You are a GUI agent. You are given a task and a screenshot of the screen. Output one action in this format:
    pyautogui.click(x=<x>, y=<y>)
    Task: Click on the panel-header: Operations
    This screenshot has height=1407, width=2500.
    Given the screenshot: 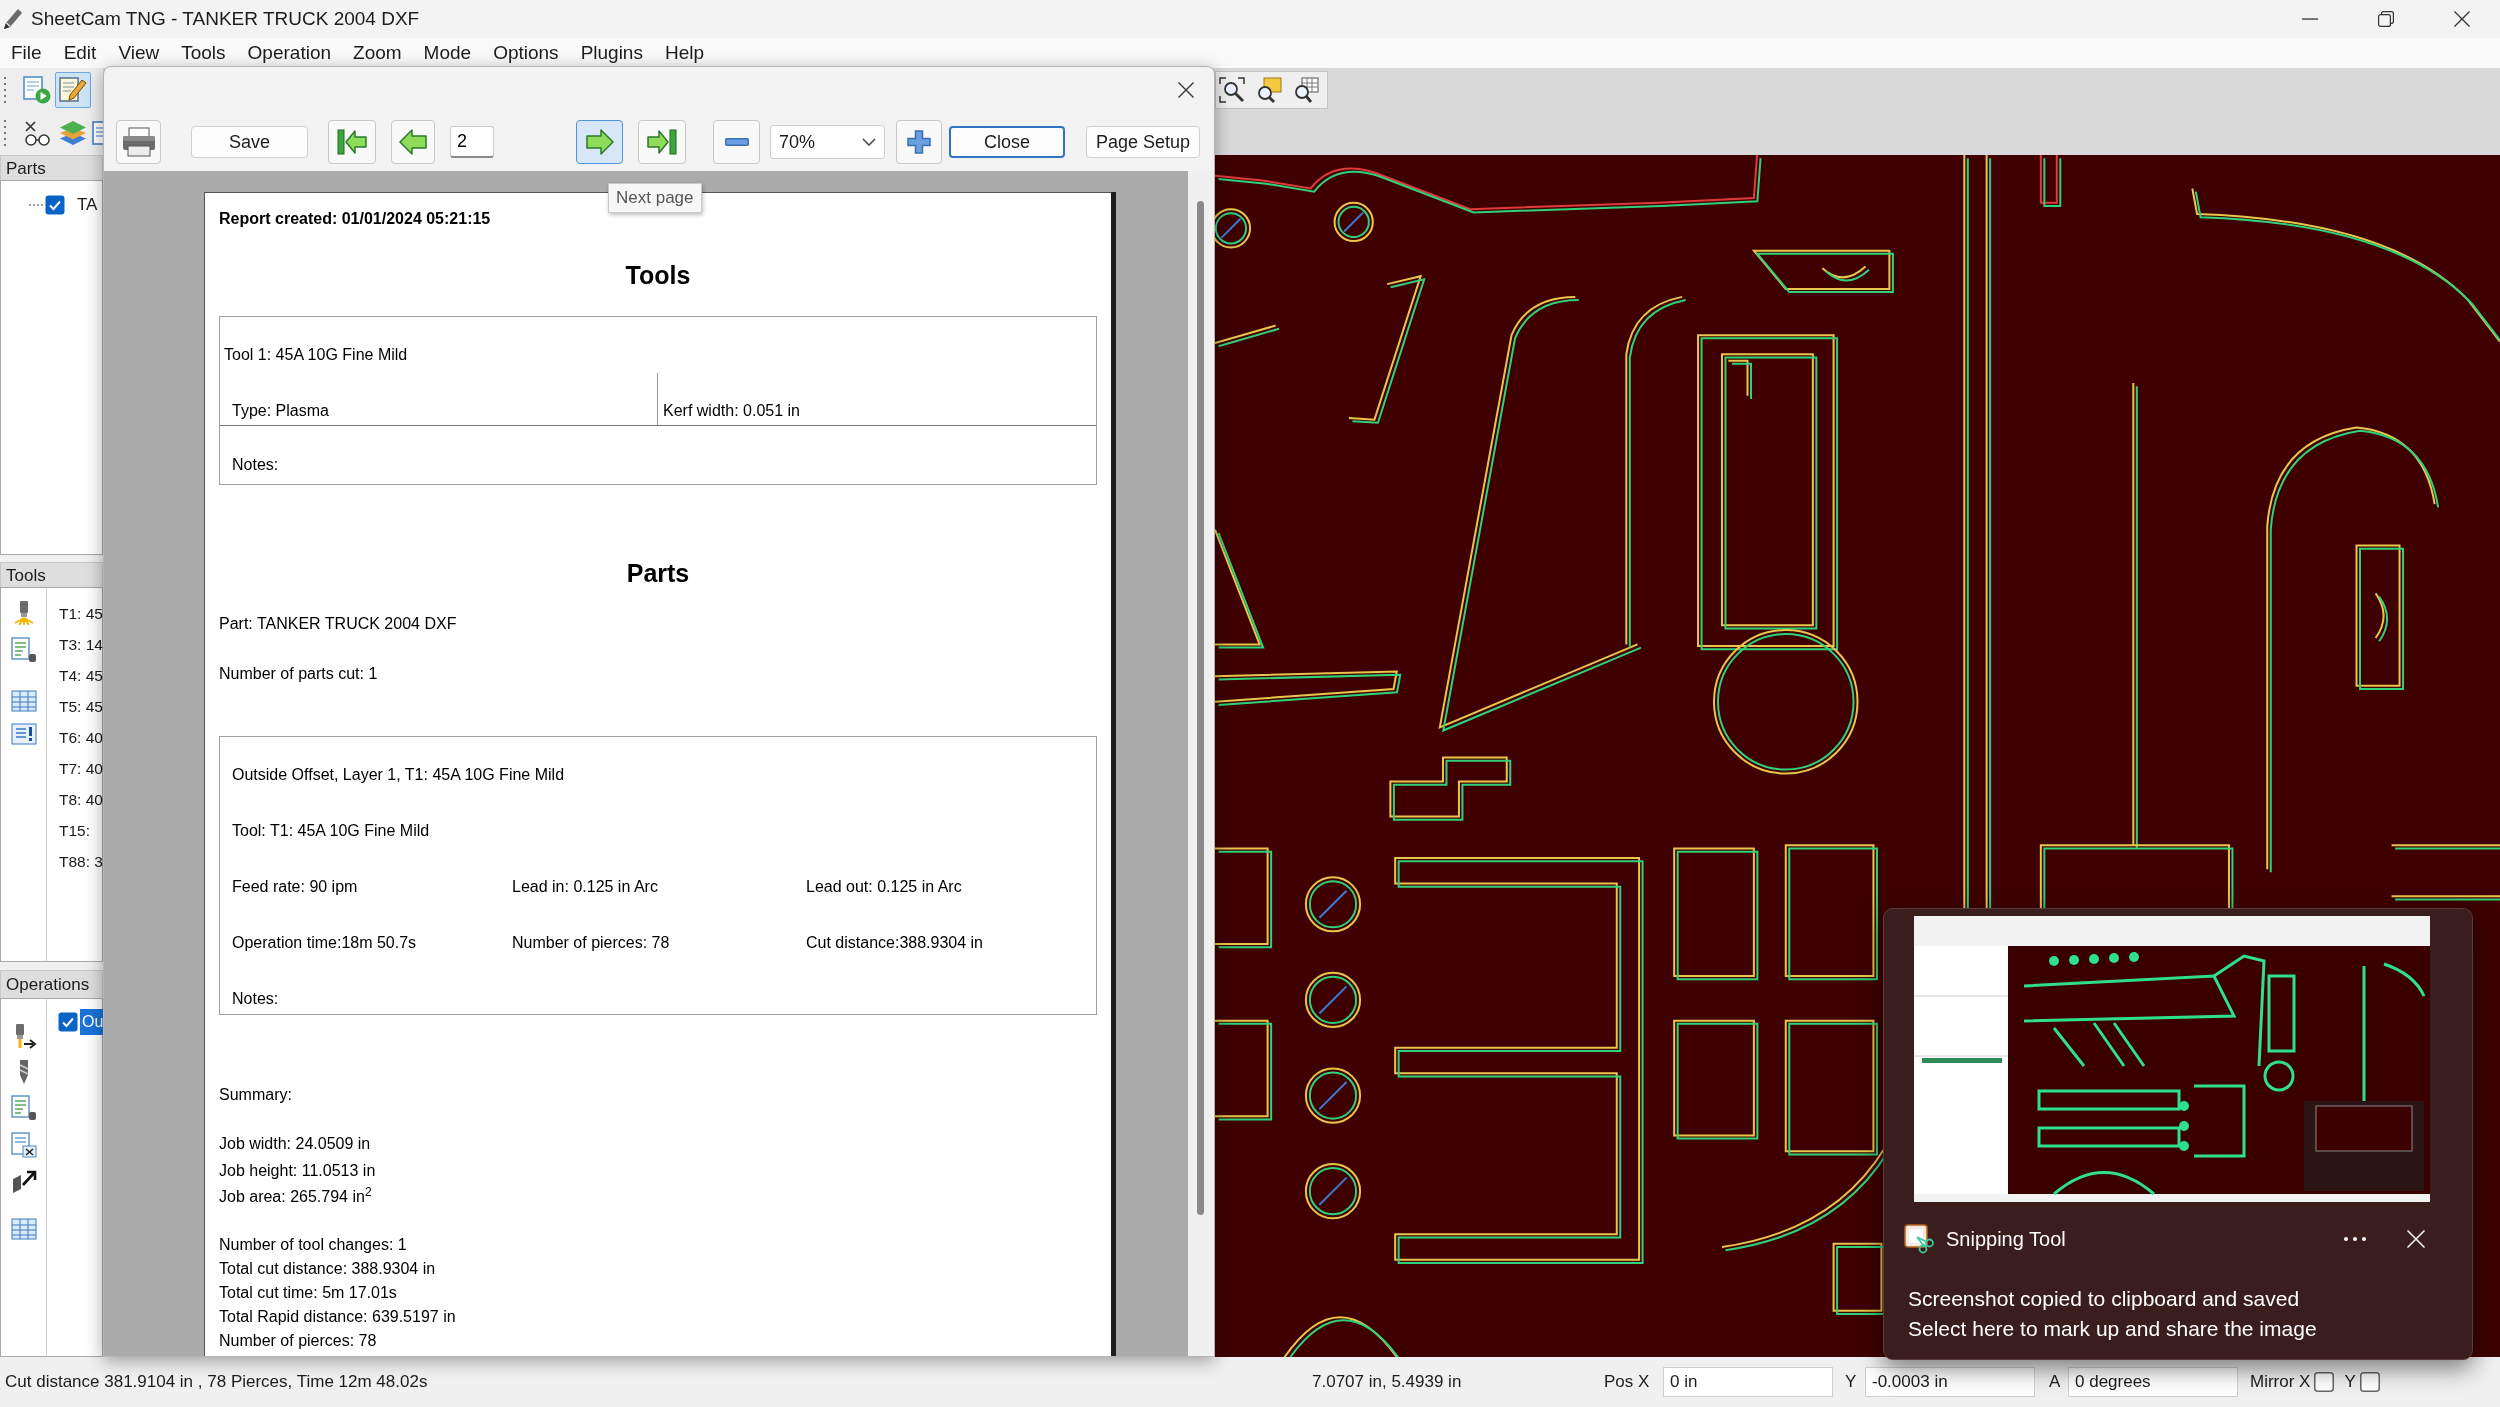 What is the action you would take?
    pyautogui.click(x=51, y=984)
    